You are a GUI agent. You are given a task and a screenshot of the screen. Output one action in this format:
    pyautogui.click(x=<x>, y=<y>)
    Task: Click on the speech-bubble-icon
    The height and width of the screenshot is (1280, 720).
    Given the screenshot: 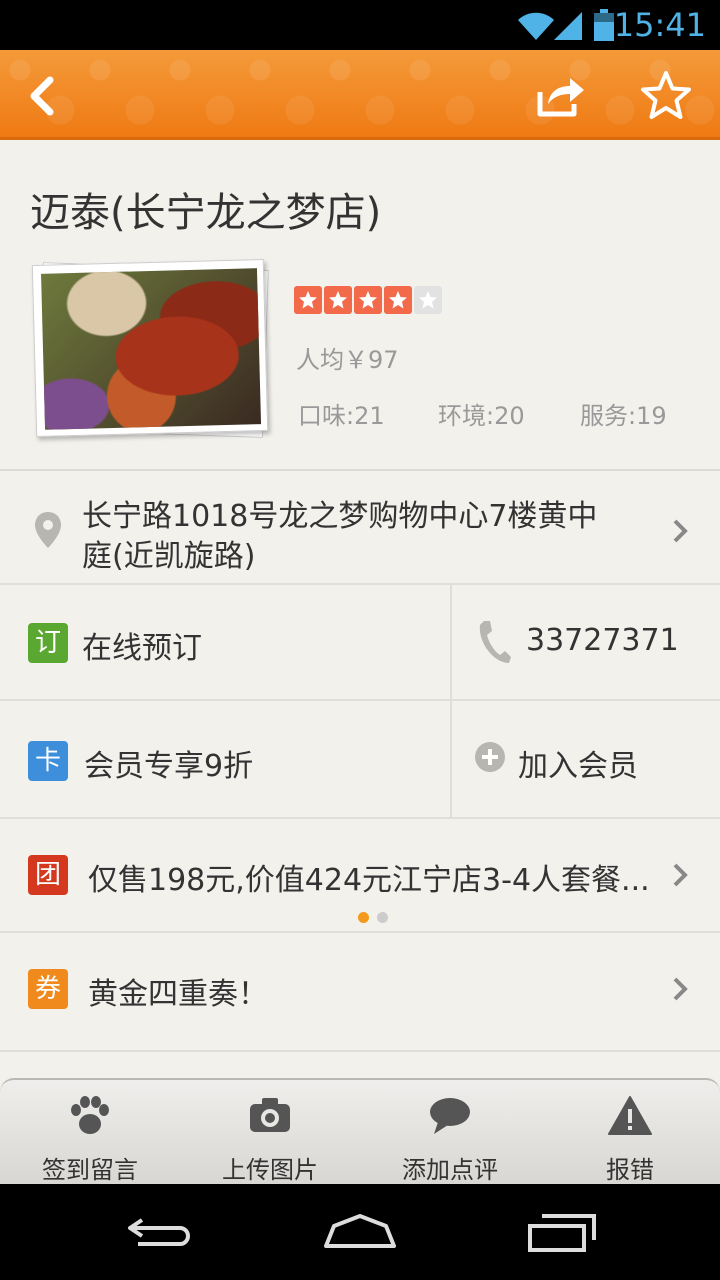 What is the action you would take?
    pyautogui.click(x=450, y=1116)
    